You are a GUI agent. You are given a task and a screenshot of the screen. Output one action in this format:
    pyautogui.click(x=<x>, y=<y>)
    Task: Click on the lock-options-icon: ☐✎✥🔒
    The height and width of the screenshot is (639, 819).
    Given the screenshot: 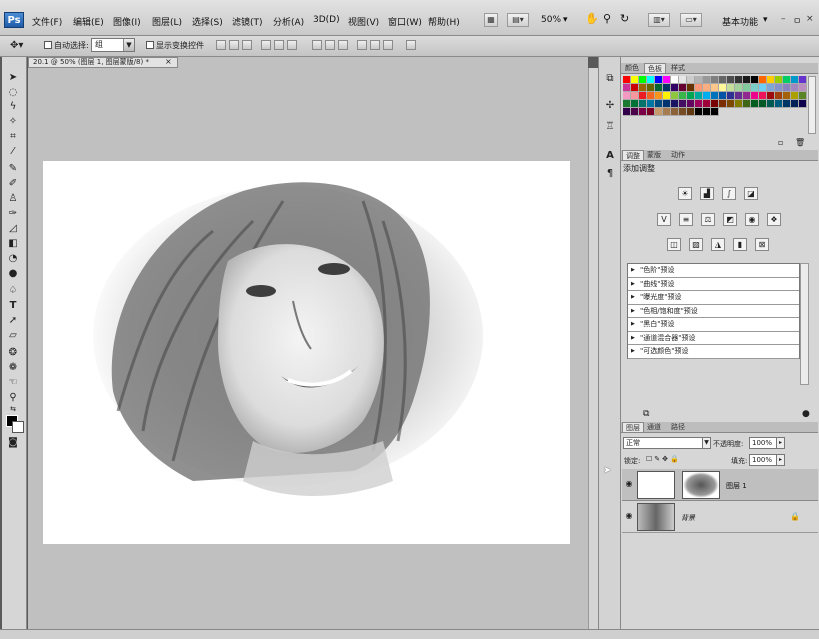 What is the action you would take?
    pyautogui.click(x=663, y=459)
    